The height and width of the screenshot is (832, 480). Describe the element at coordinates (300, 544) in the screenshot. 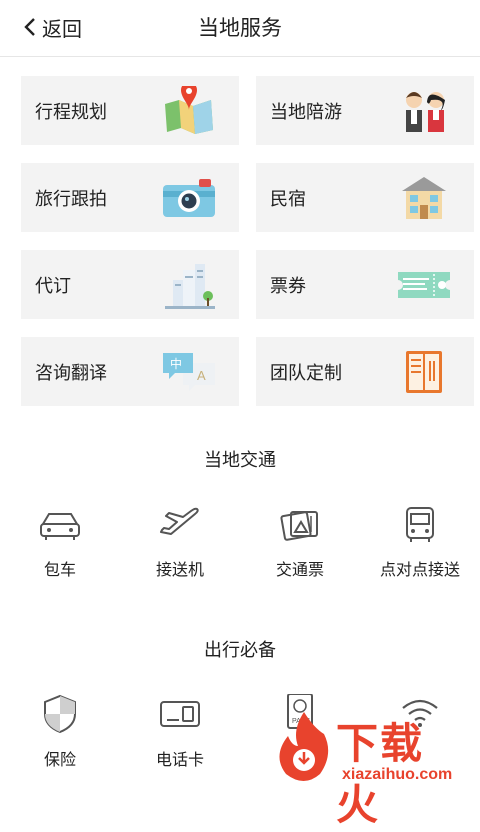

I see `transport-ticket: 交通票` at that location.